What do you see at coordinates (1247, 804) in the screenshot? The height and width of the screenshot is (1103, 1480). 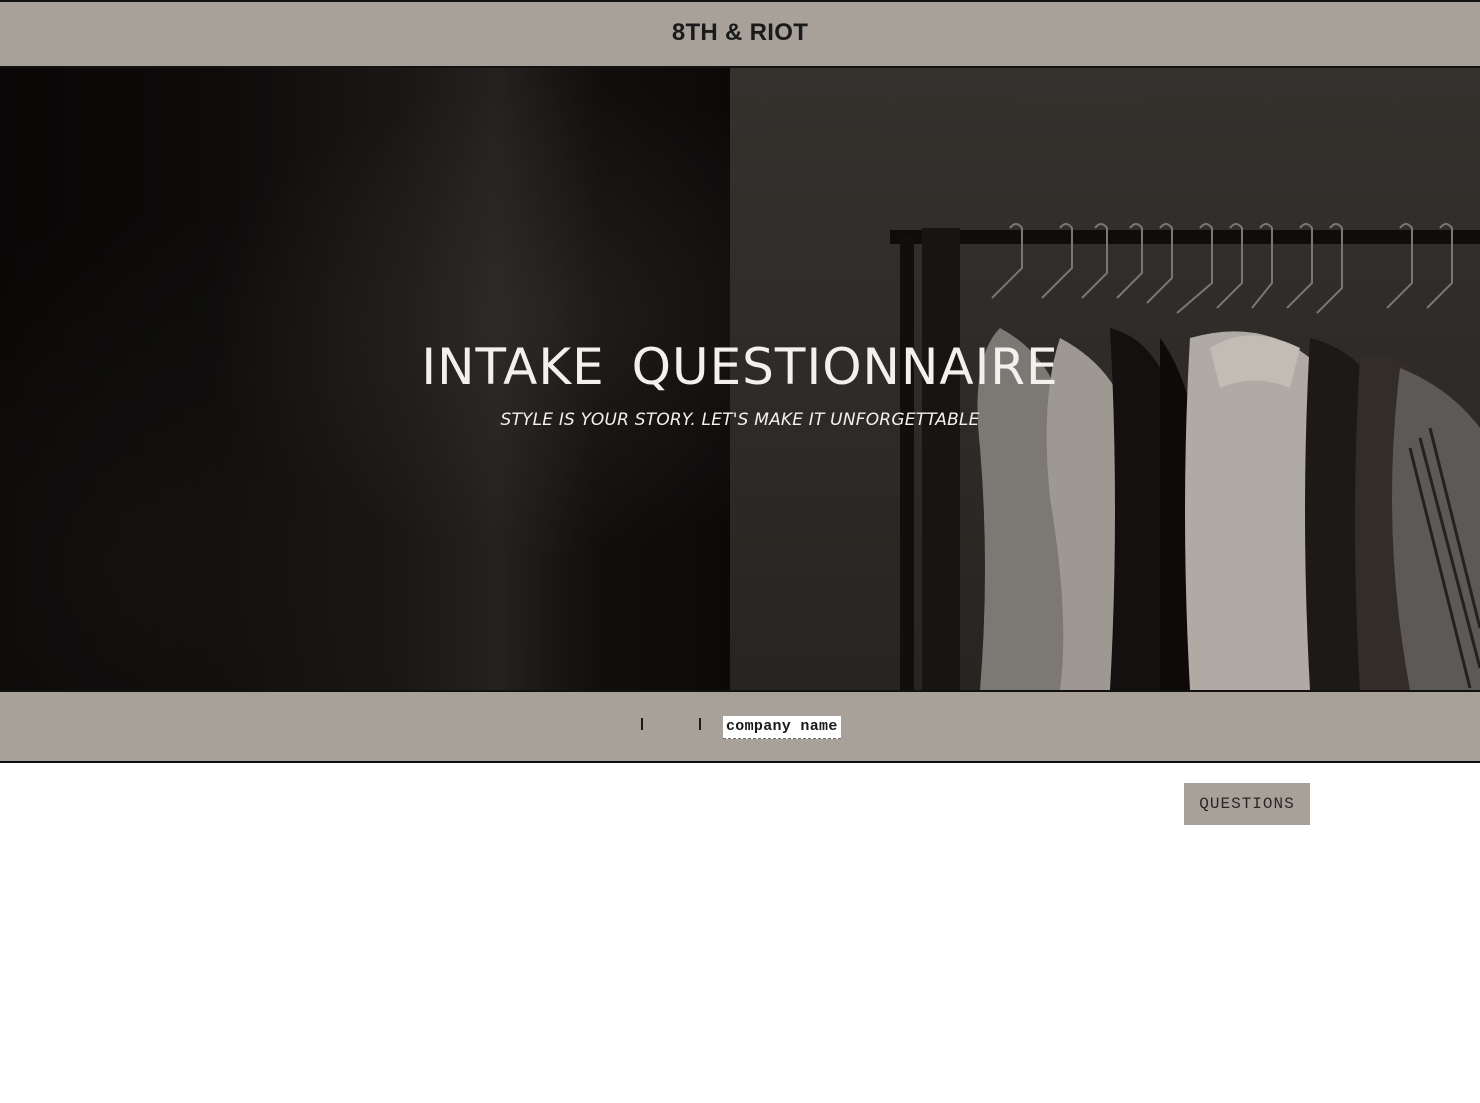 I see `questions-button: QUESTIONS` at bounding box center [1247, 804].